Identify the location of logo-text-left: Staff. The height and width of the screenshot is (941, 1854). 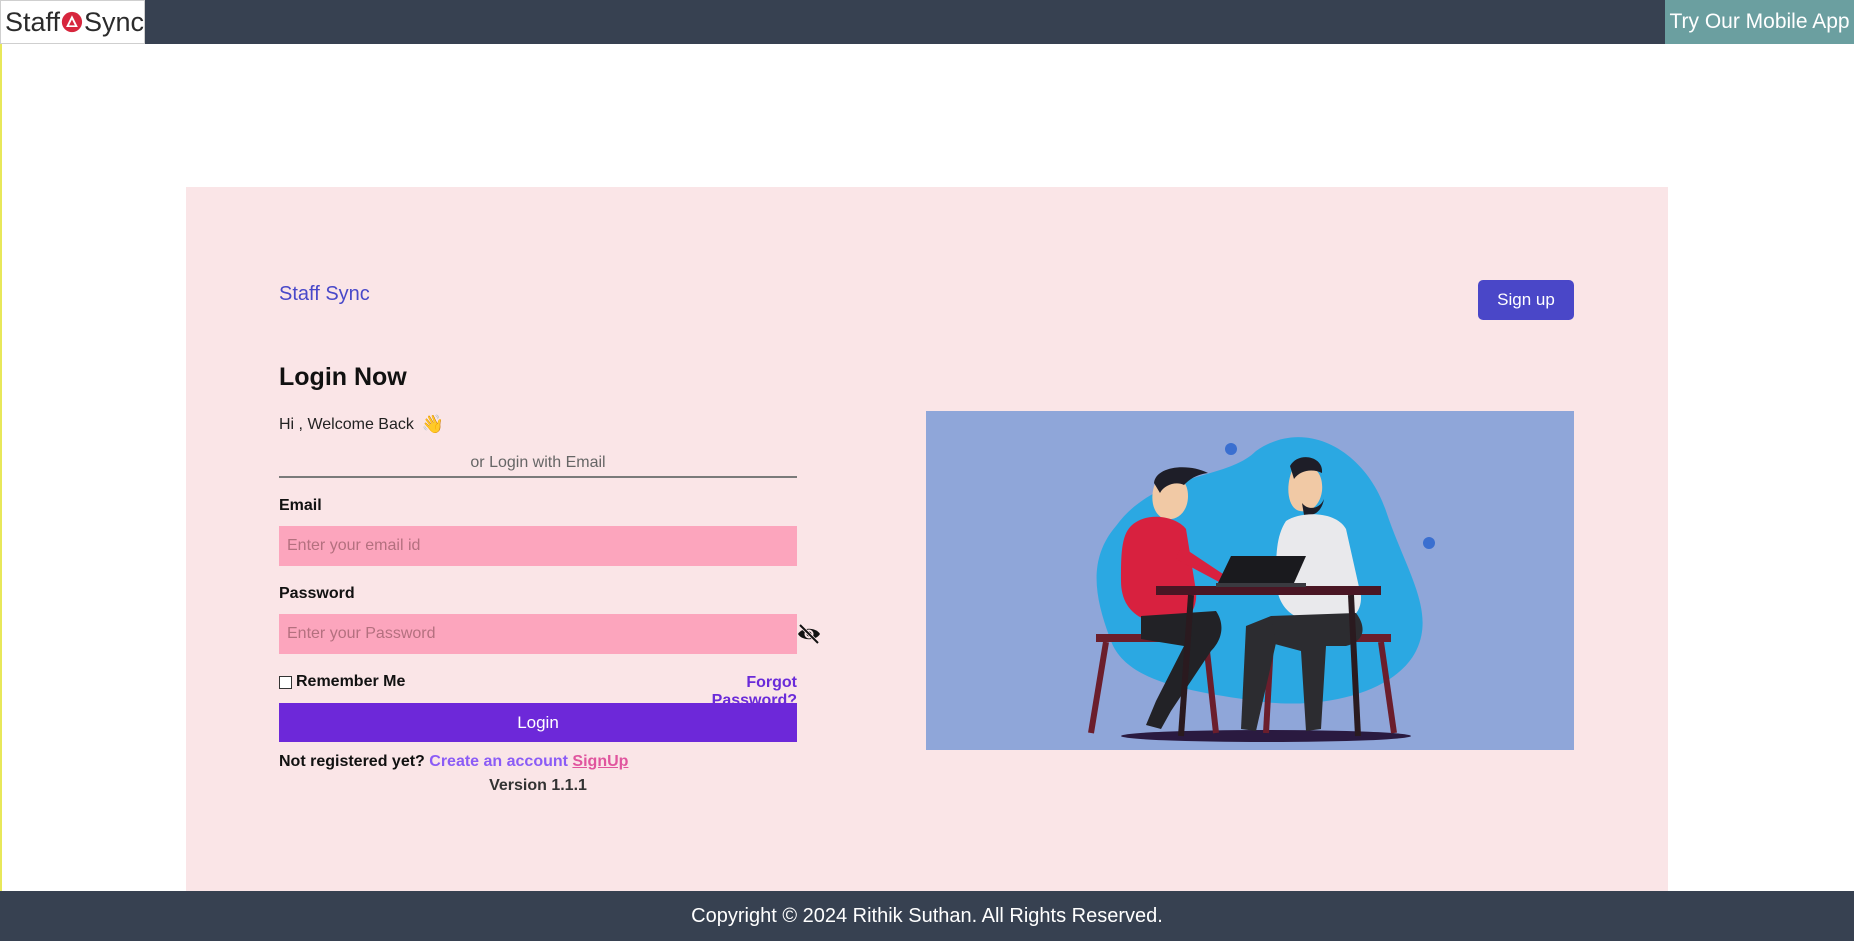
(33, 21).